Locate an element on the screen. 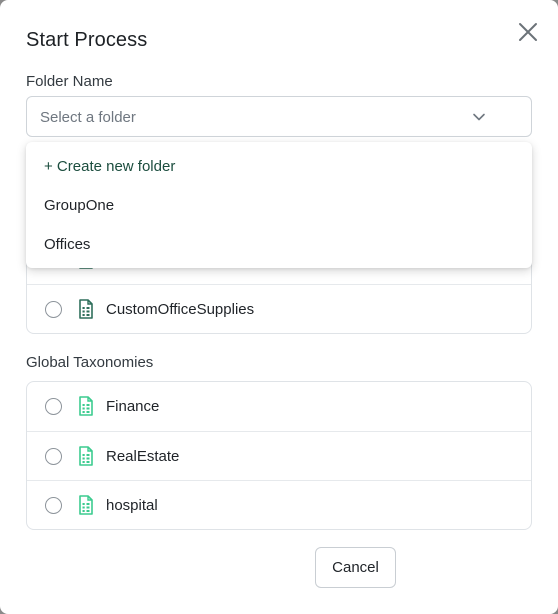  global-taxonomies-heading: Global Taxonomies is located at coordinates (90, 362).